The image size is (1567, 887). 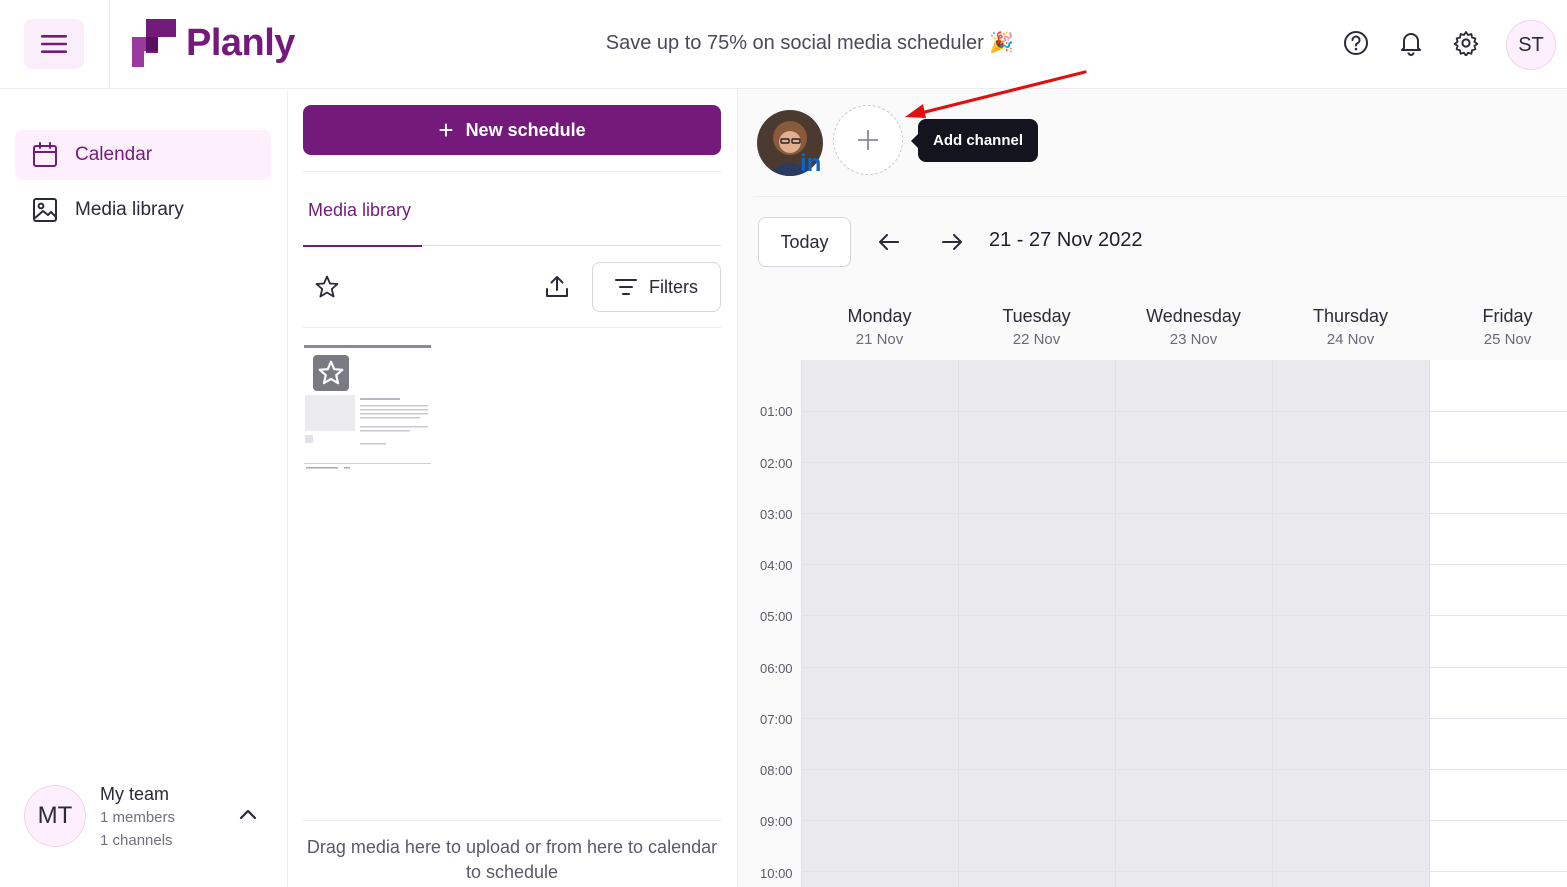 I want to click on star-icon, so click(x=331, y=373).